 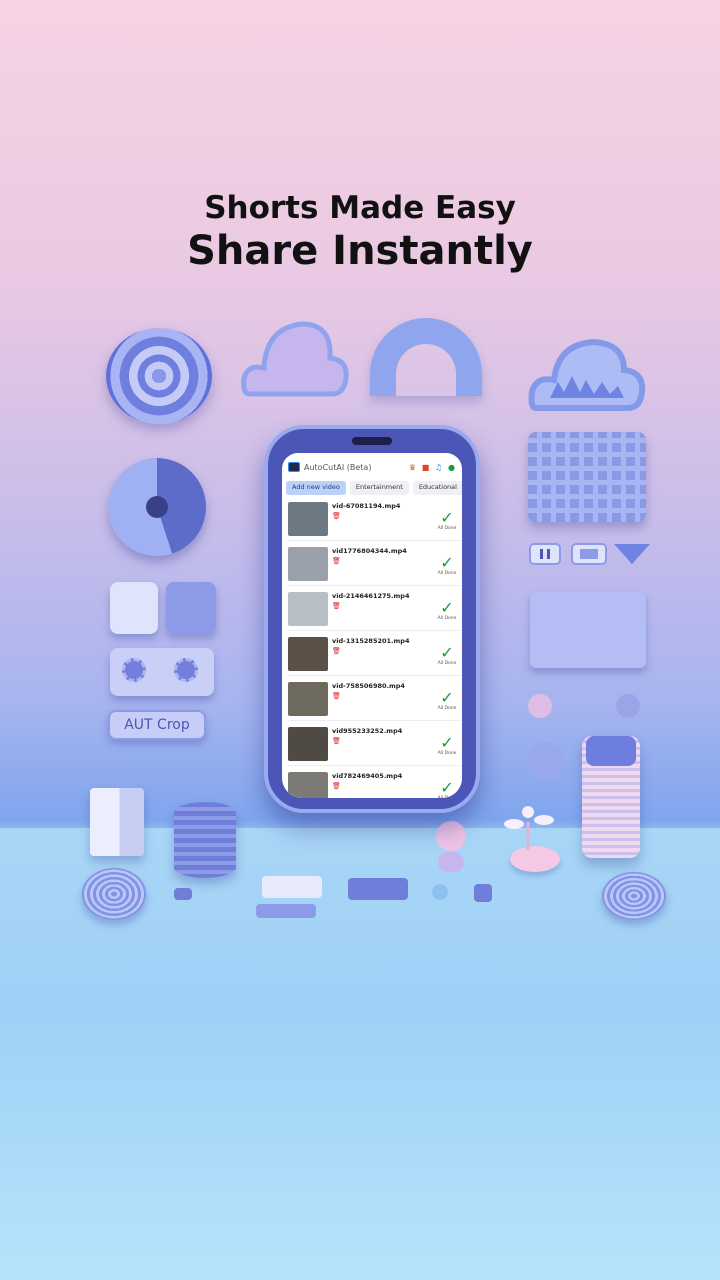 I want to click on video-list-item: vid782469405.mp4🗑✓All Done, so click(x=375, y=783).